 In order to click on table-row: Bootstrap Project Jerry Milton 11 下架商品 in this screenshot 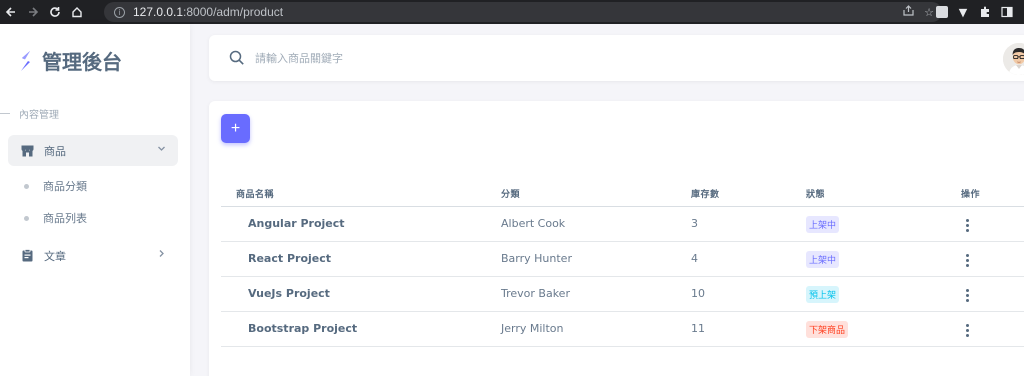, I will do `click(622, 329)`.